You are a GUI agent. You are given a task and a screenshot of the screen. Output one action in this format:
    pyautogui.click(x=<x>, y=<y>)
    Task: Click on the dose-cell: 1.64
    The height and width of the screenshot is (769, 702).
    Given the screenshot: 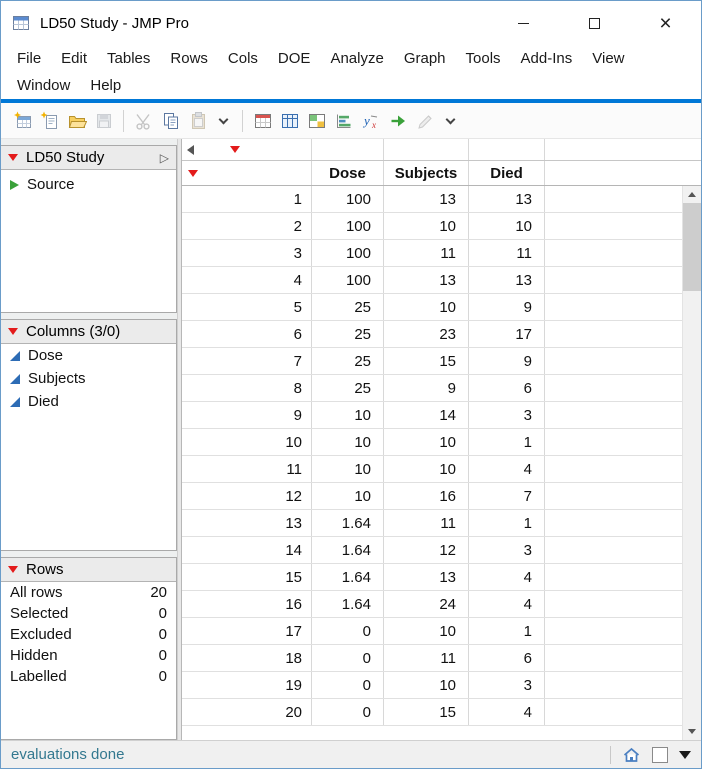 What is the action you would take?
    pyautogui.click(x=348, y=577)
    